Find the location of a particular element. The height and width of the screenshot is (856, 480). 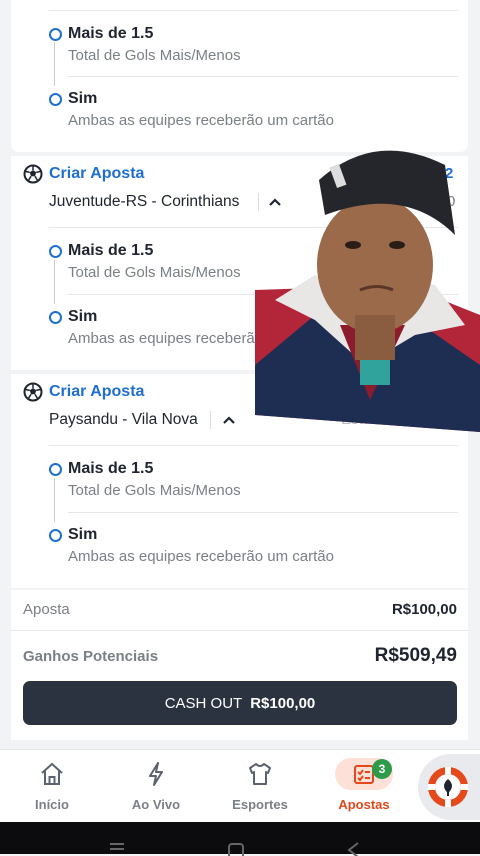

cash-out-amount: R$100,00 is located at coordinates (283, 703).